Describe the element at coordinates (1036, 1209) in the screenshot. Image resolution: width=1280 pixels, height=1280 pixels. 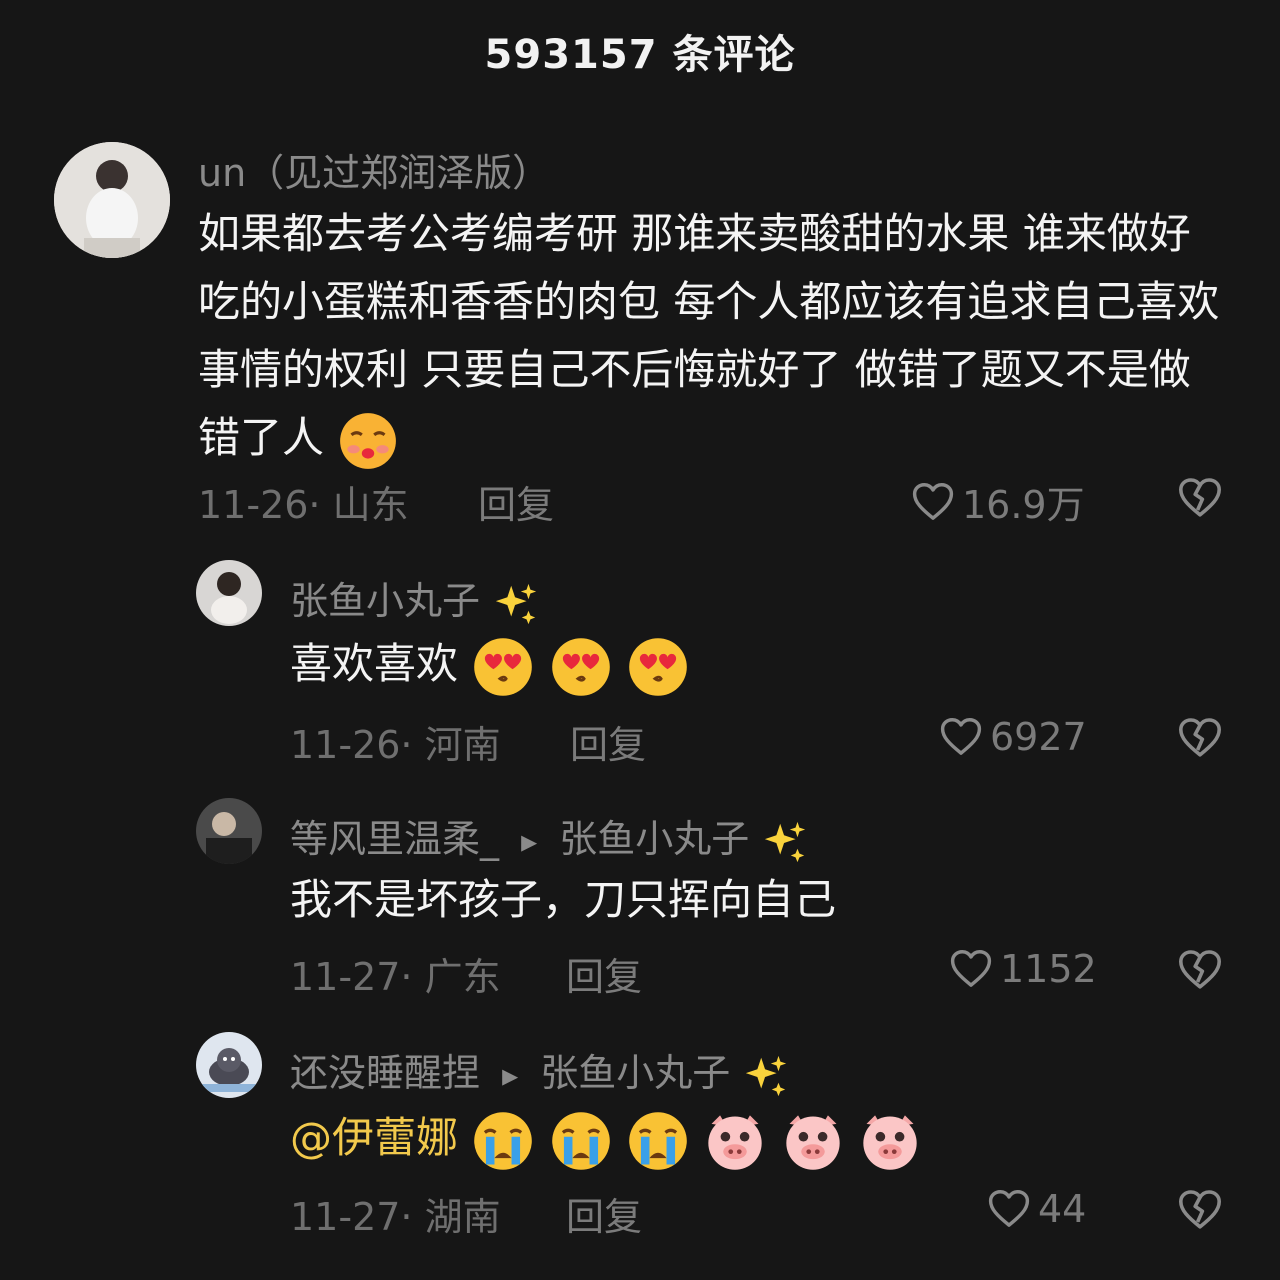
I see `like-button: 44` at that location.